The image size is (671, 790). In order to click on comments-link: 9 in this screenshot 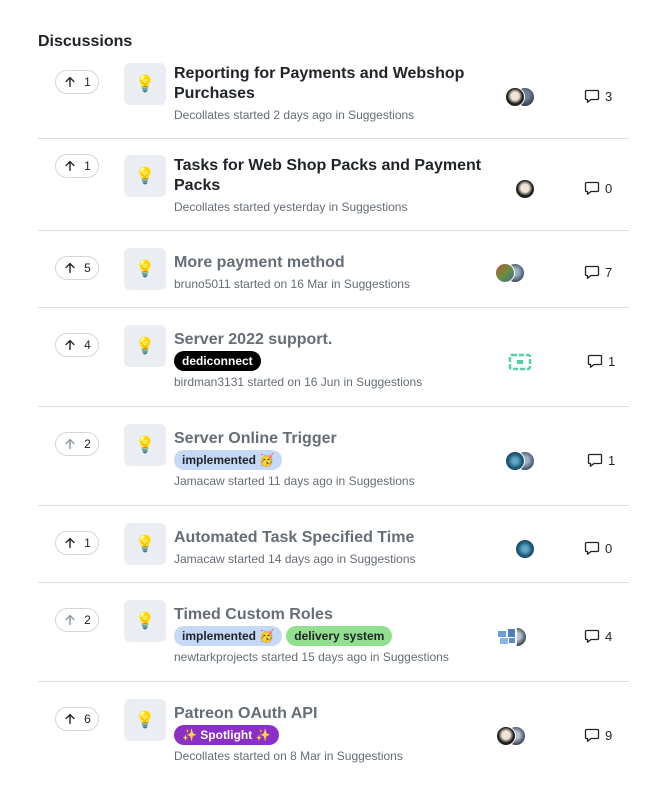, I will do `click(598, 735)`.